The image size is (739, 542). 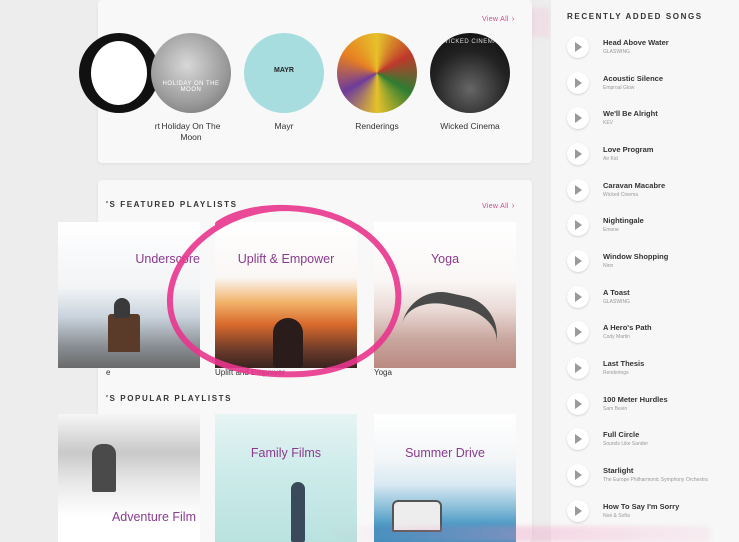 What do you see at coordinates (191, 73) in the screenshot?
I see `artist-artwork: HOLIDAY ON THE MOON` at bounding box center [191, 73].